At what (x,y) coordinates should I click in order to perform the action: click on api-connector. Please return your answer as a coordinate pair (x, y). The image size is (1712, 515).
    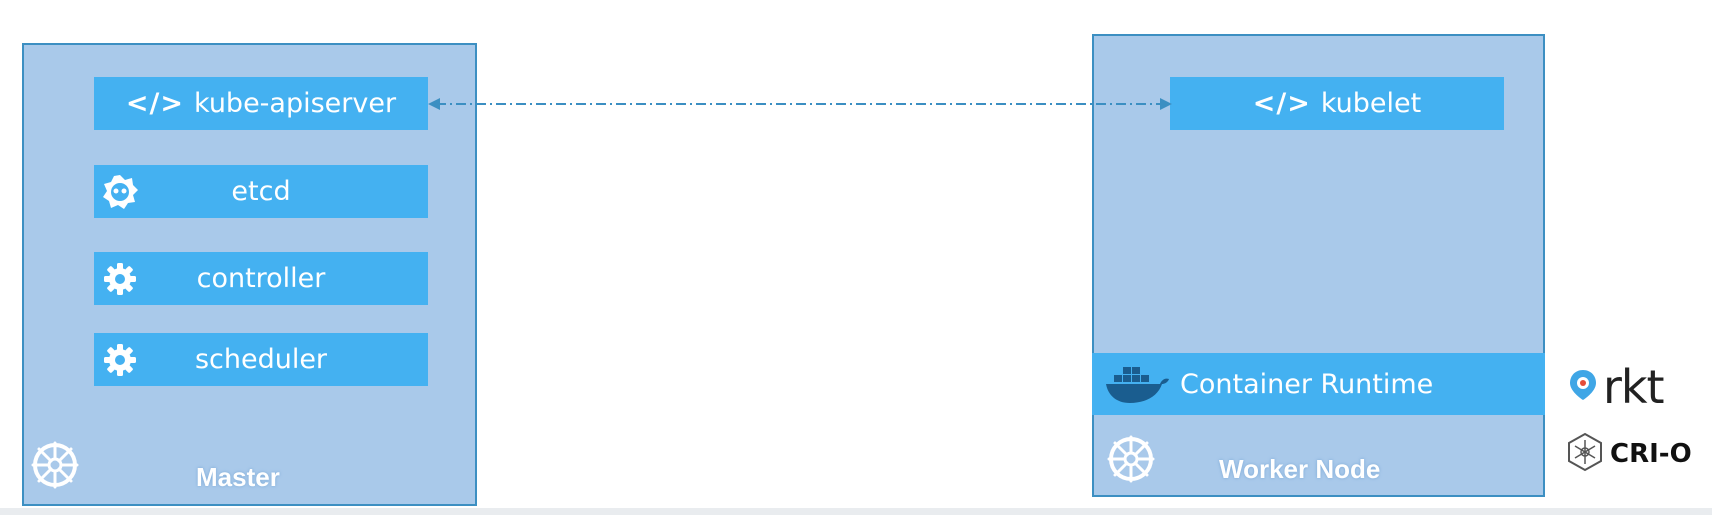
    Looking at the image, I should click on (800, 104).